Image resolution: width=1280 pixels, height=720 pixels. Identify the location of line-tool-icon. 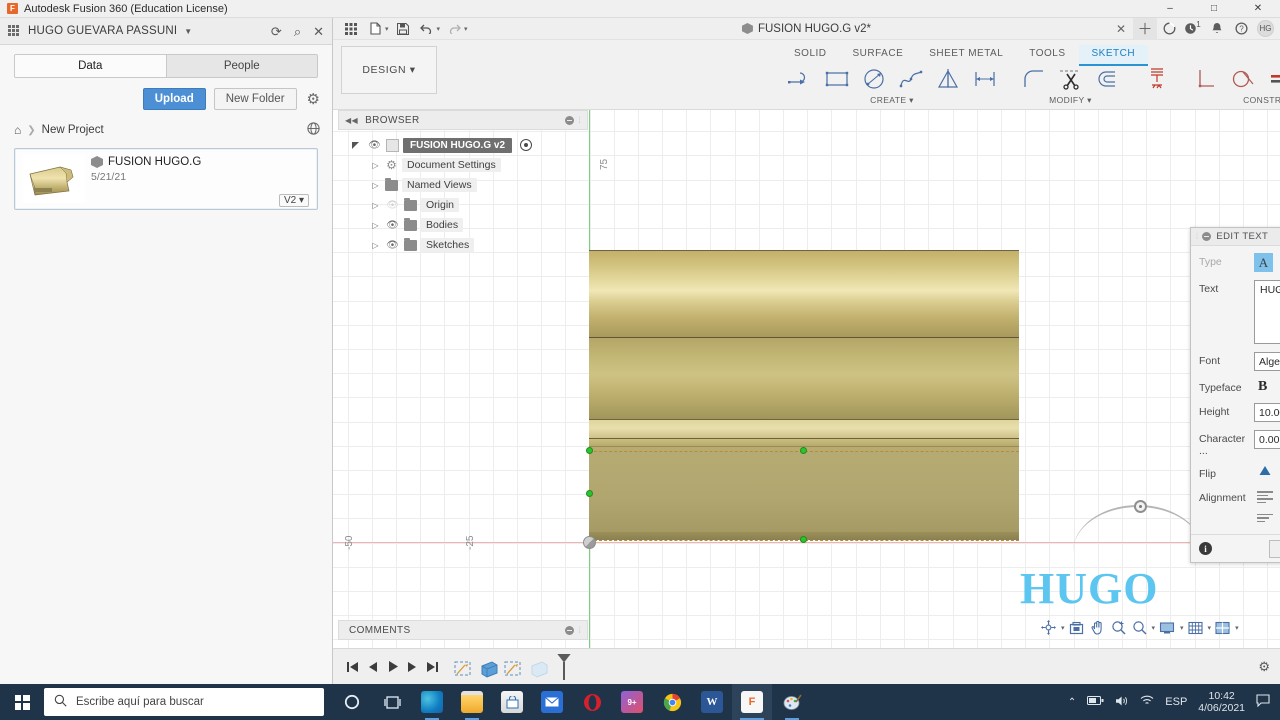
(799, 79).